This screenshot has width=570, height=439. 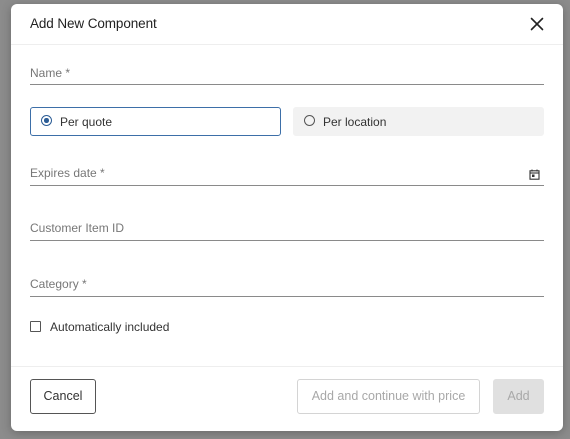 What do you see at coordinates (287, 174) in the screenshot?
I see `expires-date-field: Expires date *` at bounding box center [287, 174].